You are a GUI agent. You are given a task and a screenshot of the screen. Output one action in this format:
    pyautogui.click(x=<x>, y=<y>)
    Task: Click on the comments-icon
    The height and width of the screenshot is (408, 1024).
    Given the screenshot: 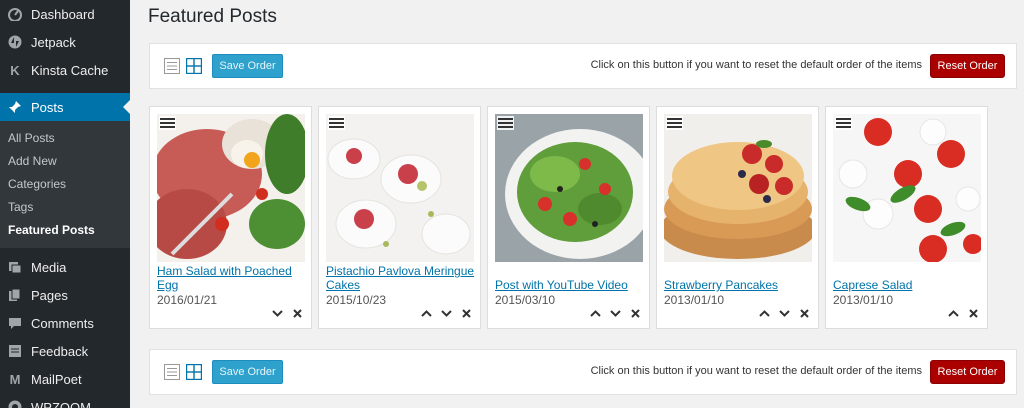 What is the action you would take?
    pyautogui.click(x=15, y=323)
    